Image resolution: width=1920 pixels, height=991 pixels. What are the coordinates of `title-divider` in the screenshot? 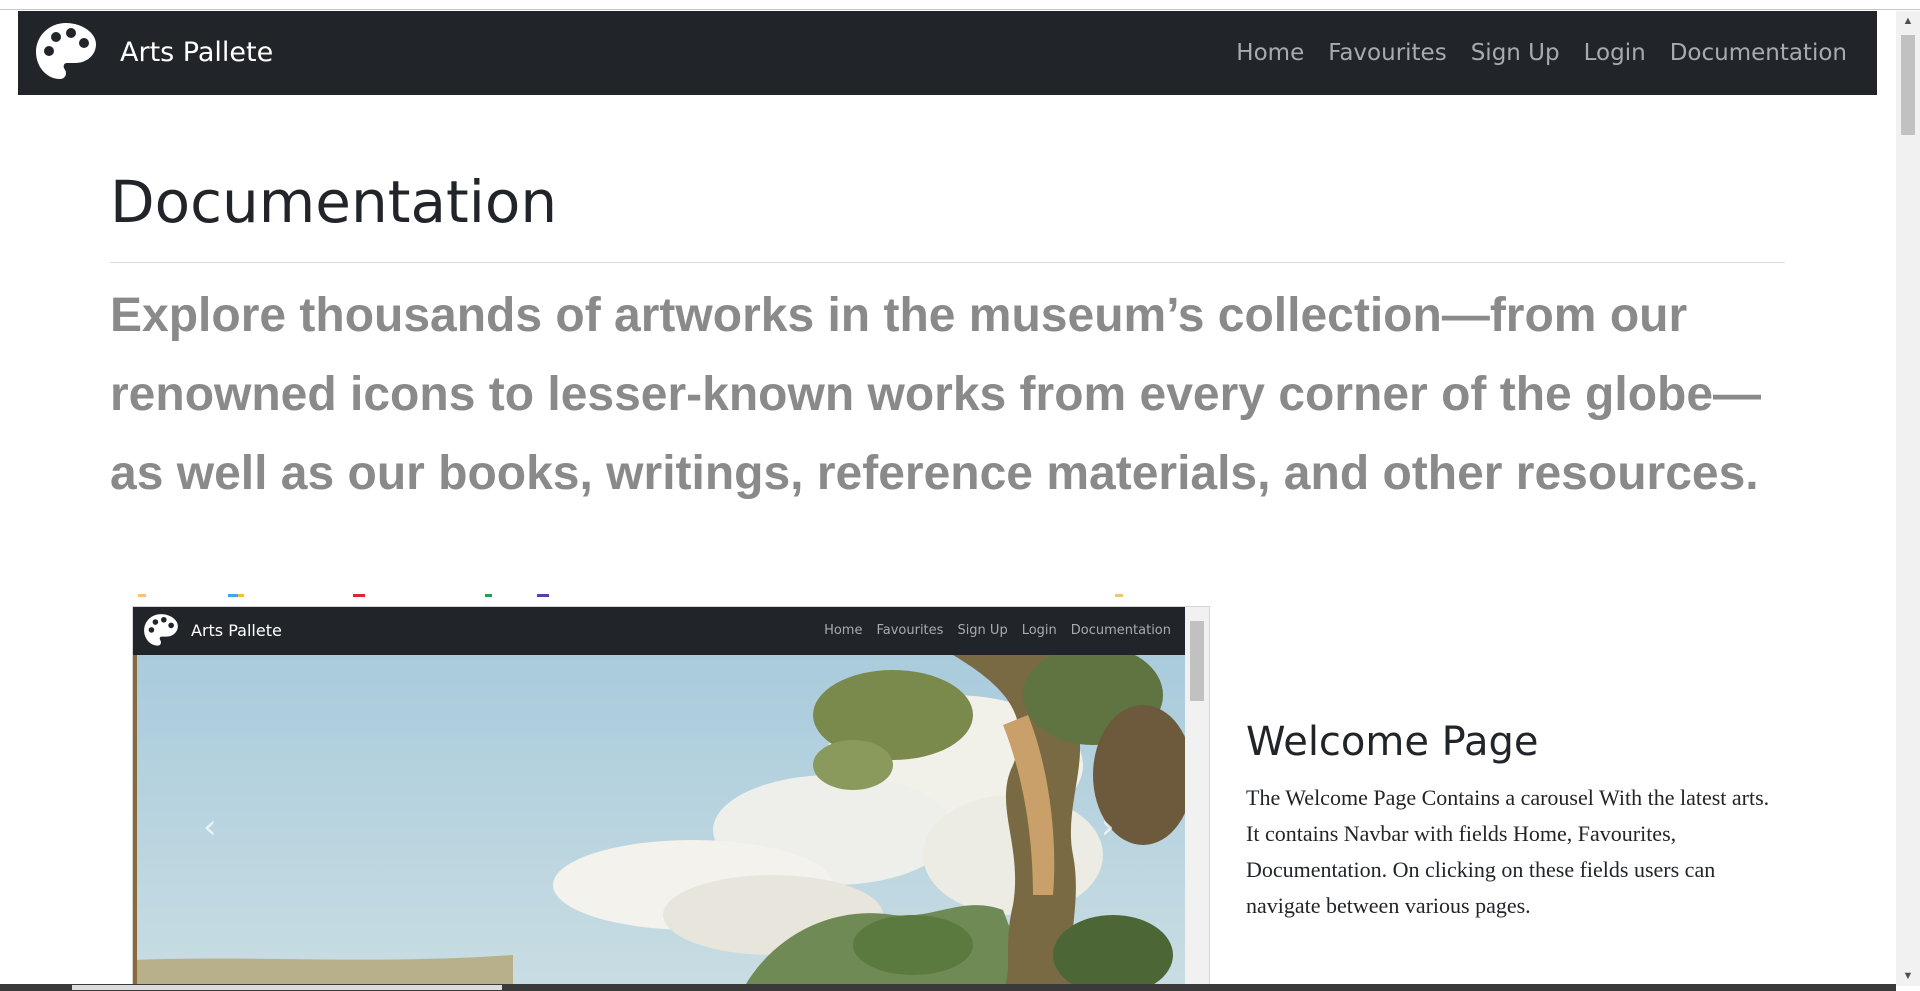 It's located at (947, 262).